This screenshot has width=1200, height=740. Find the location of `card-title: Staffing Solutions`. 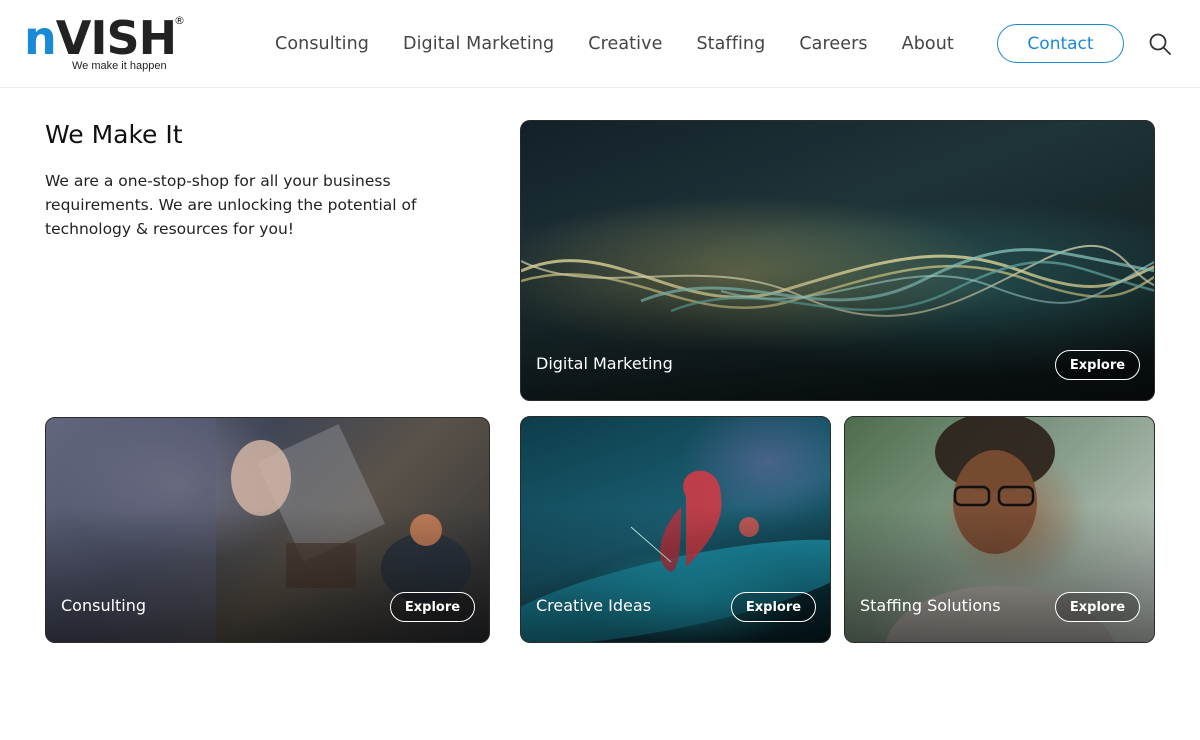

card-title: Staffing Solutions is located at coordinates (930, 605).